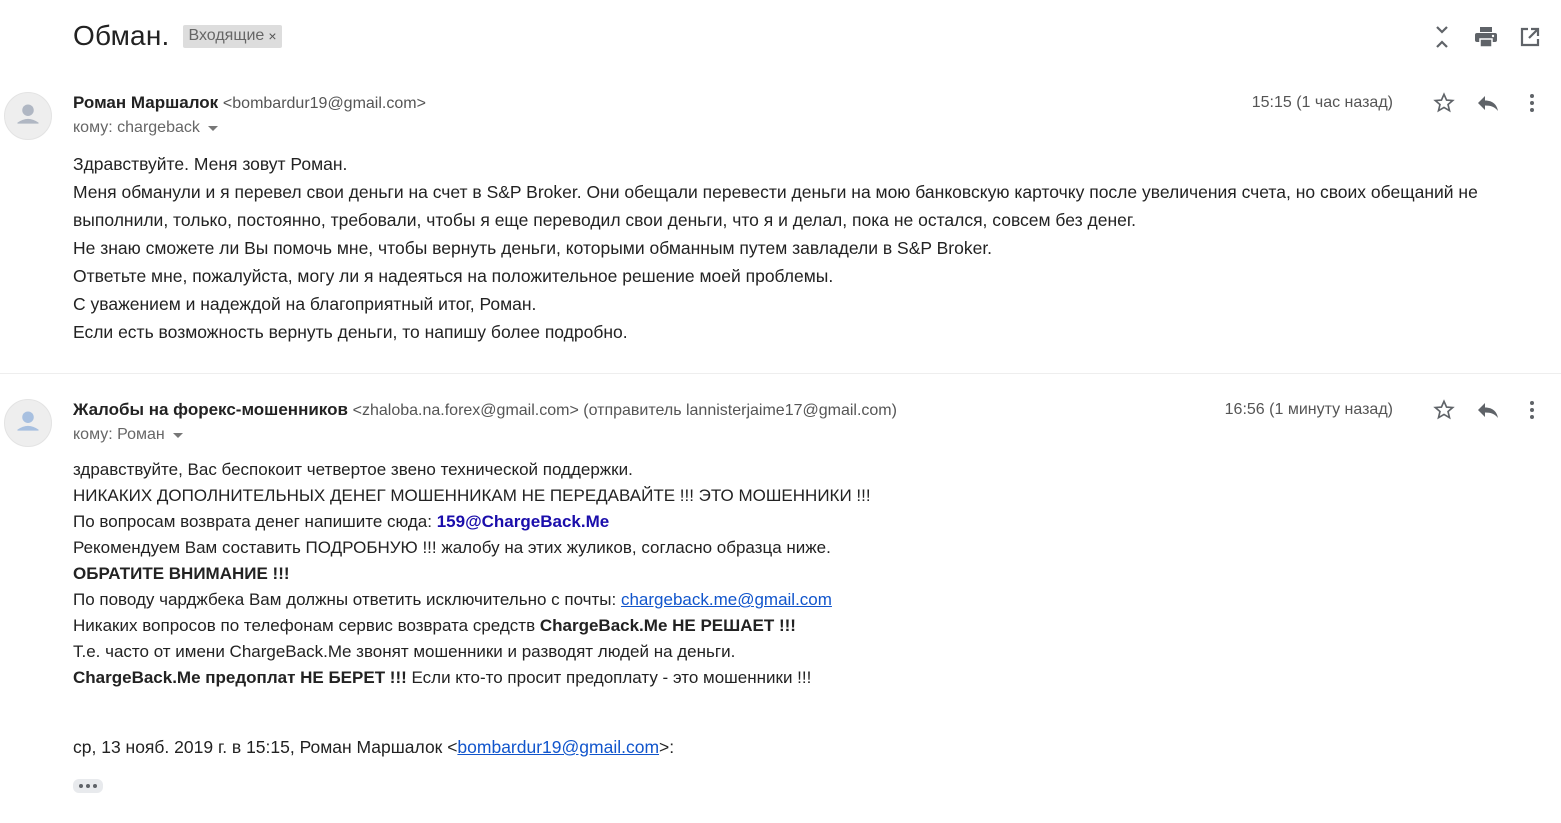 This screenshot has width=1561, height=823. What do you see at coordinates (726, 599) in the screenshot?
I see `chargeback-email-link: chargeback.me@gmail.com` at bounding box center [726, 599].